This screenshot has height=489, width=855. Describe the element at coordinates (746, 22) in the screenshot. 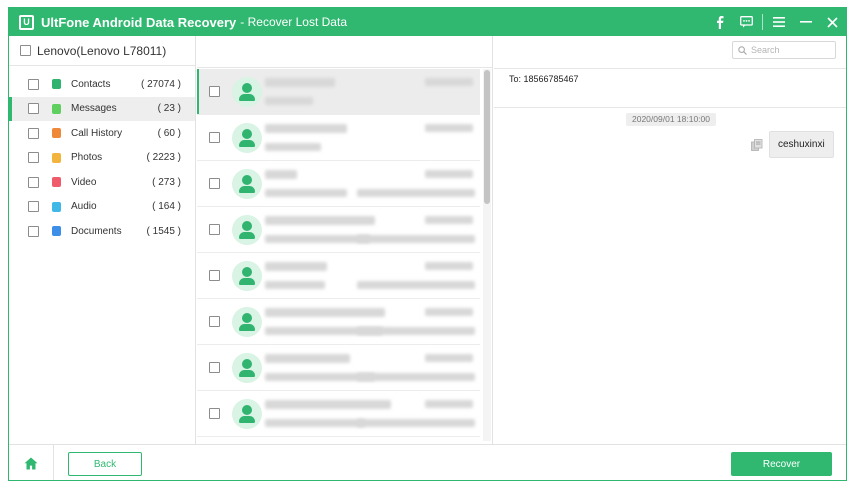

I see `feedback-icon` at that location.